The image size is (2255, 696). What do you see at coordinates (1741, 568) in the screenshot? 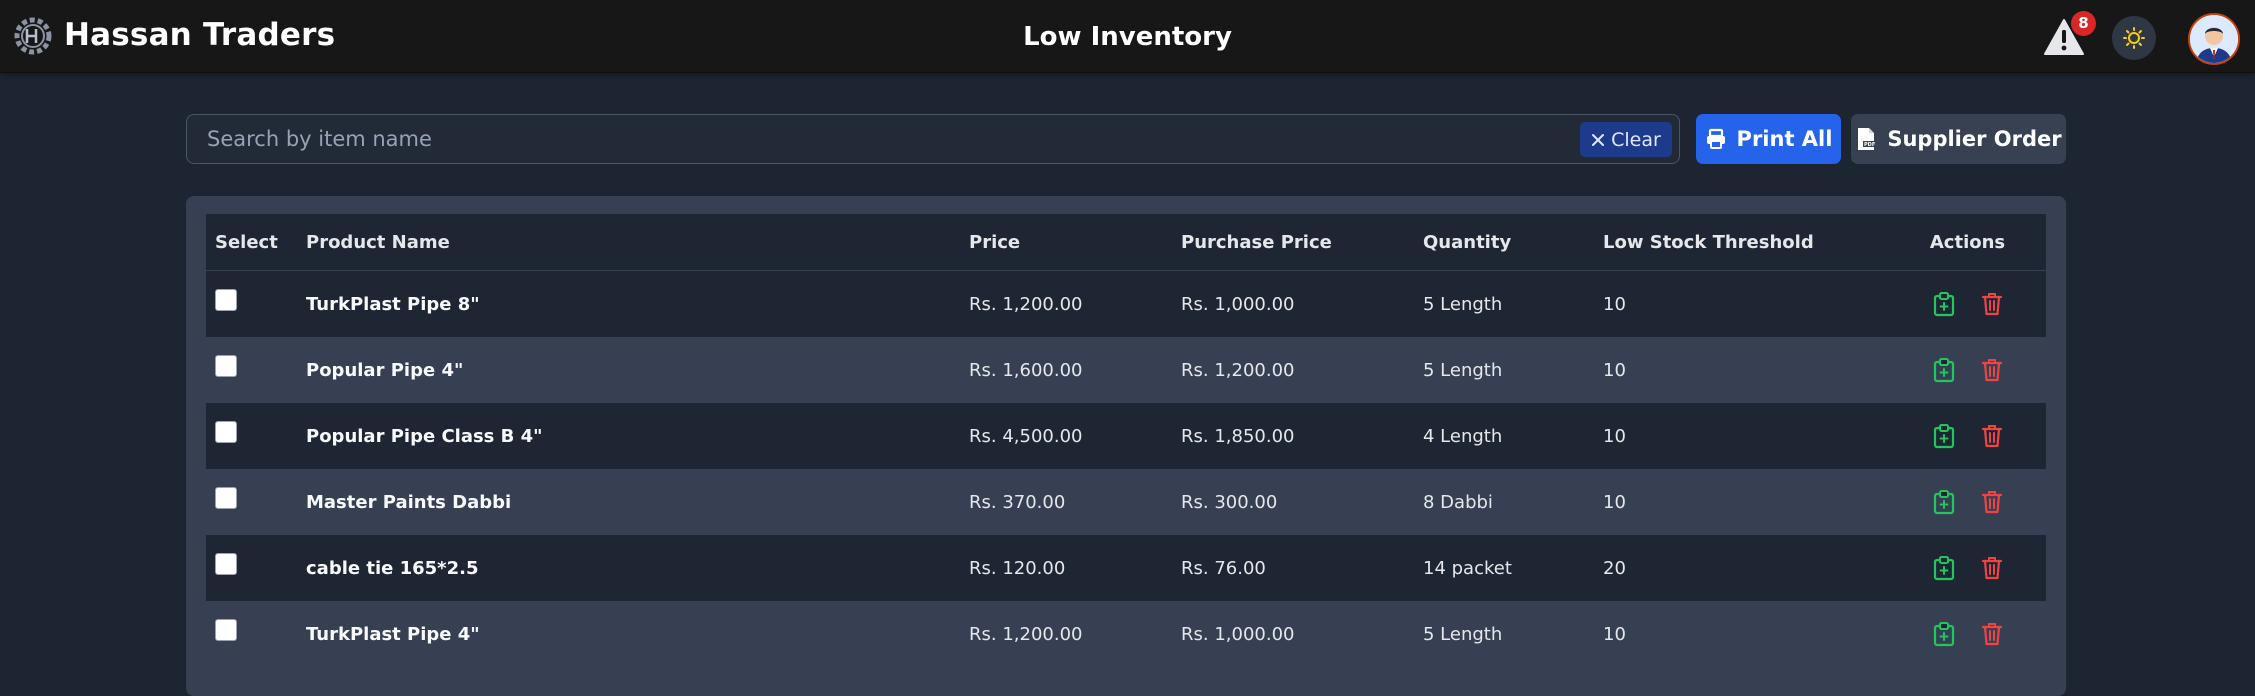
I see `threshold-cell: 20` at bounding box center [1741, 568].